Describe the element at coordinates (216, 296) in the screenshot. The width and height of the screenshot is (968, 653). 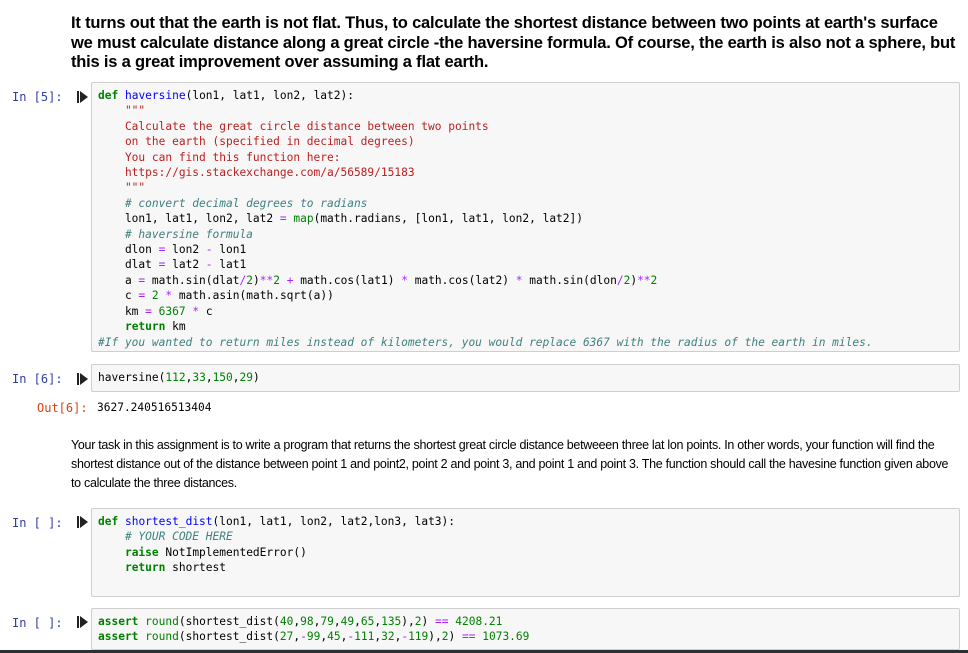
I see `code-line: c = 2 * math.asin(math.sqrt(a))` at that location.